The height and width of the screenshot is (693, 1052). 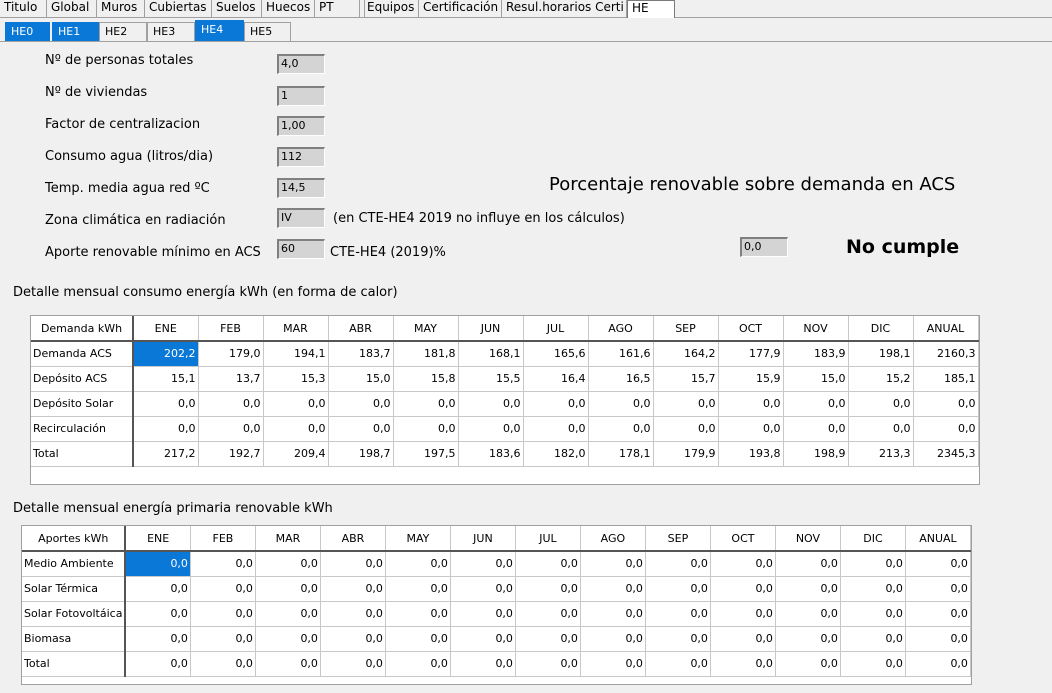 I want to click on tab-resul-horarios: Resul.horarios Certi, so click(x=564, y=8).